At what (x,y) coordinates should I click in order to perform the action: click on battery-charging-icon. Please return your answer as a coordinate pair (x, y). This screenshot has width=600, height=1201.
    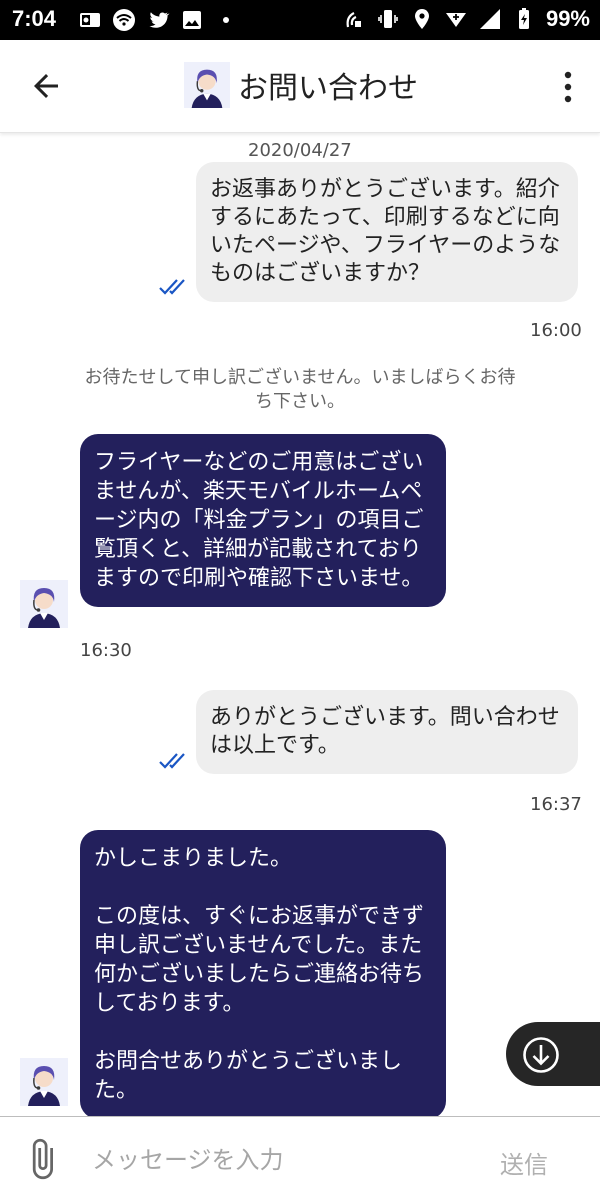
    Looking at the image, I should click on (523, 18).